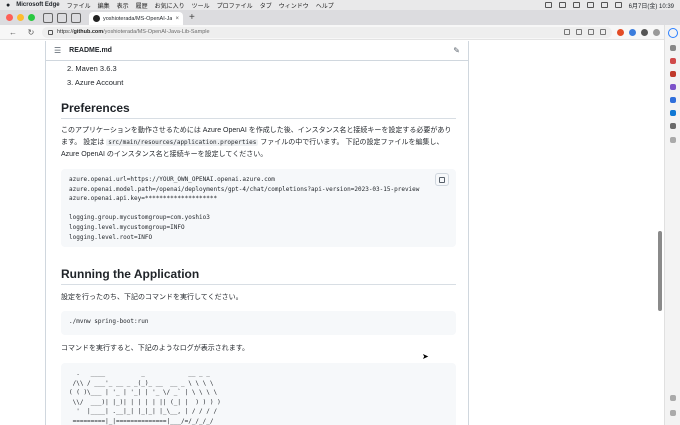 Image resolution: width=680 pixels, height=425 pixels. I want to click on tab-actions-icon, so click(76, 17).